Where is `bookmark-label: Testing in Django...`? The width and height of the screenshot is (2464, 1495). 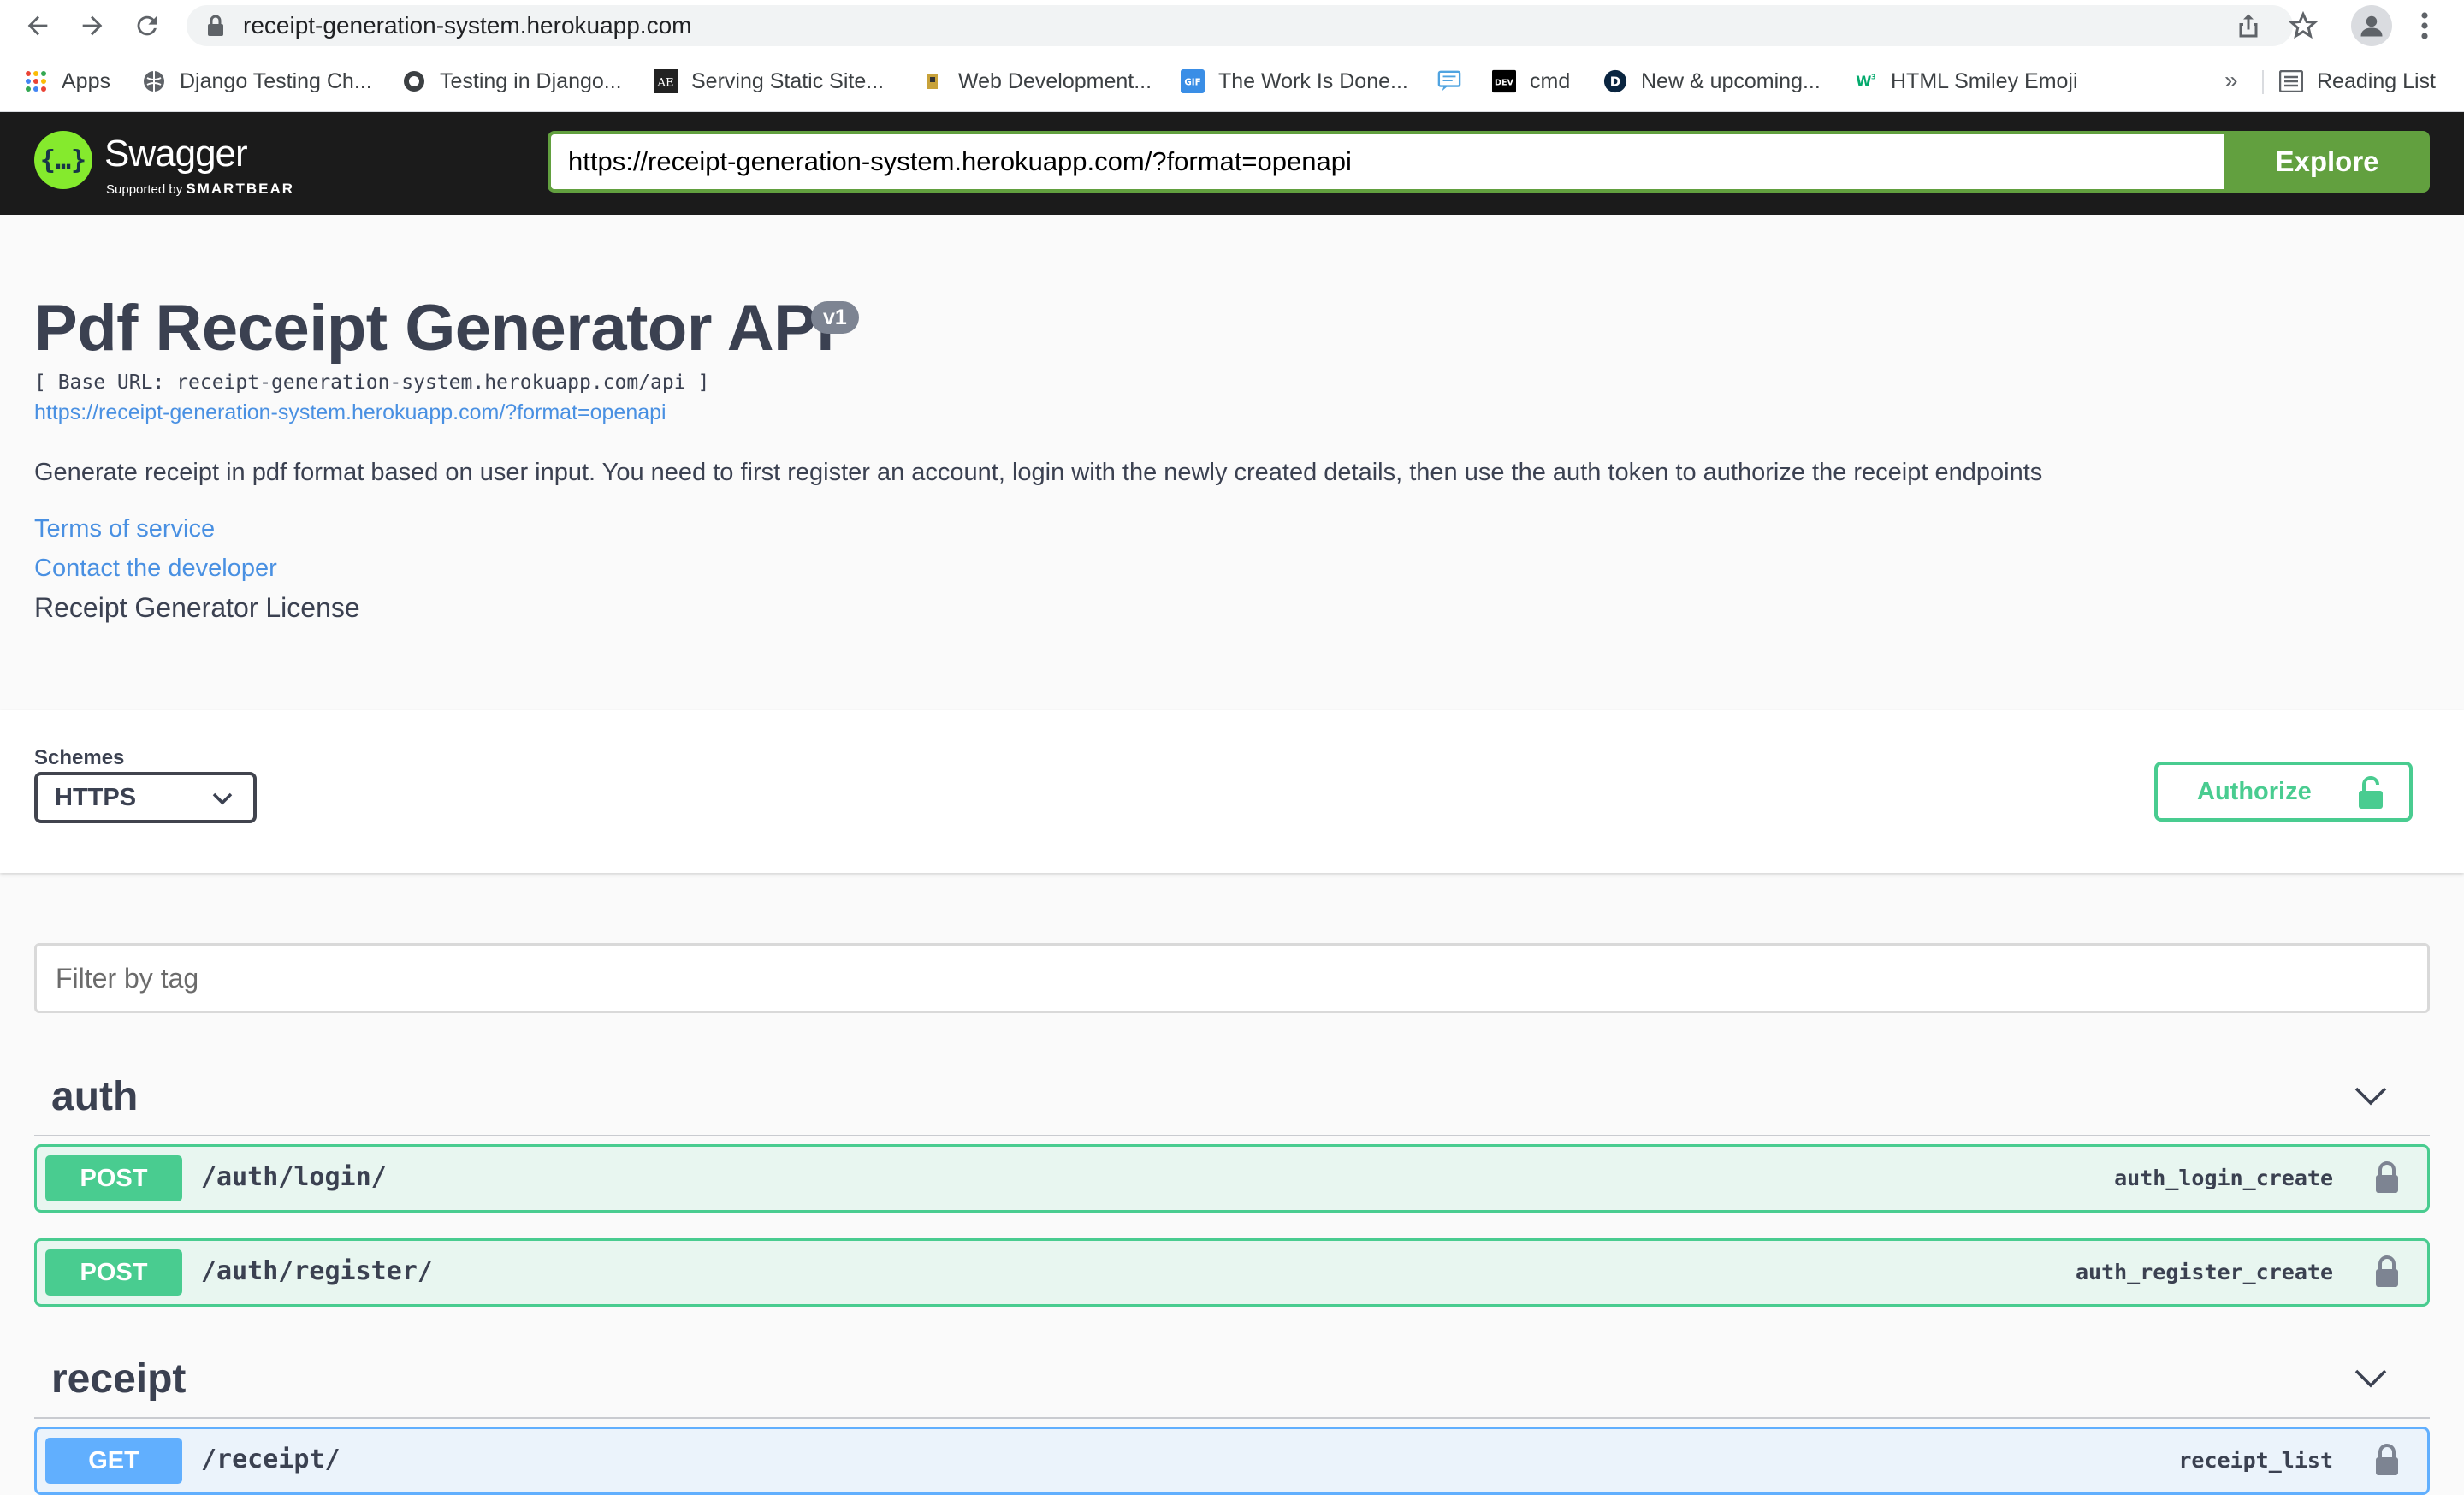 bookmark-label: Testing in Django... is located at coordinates (531, 80).